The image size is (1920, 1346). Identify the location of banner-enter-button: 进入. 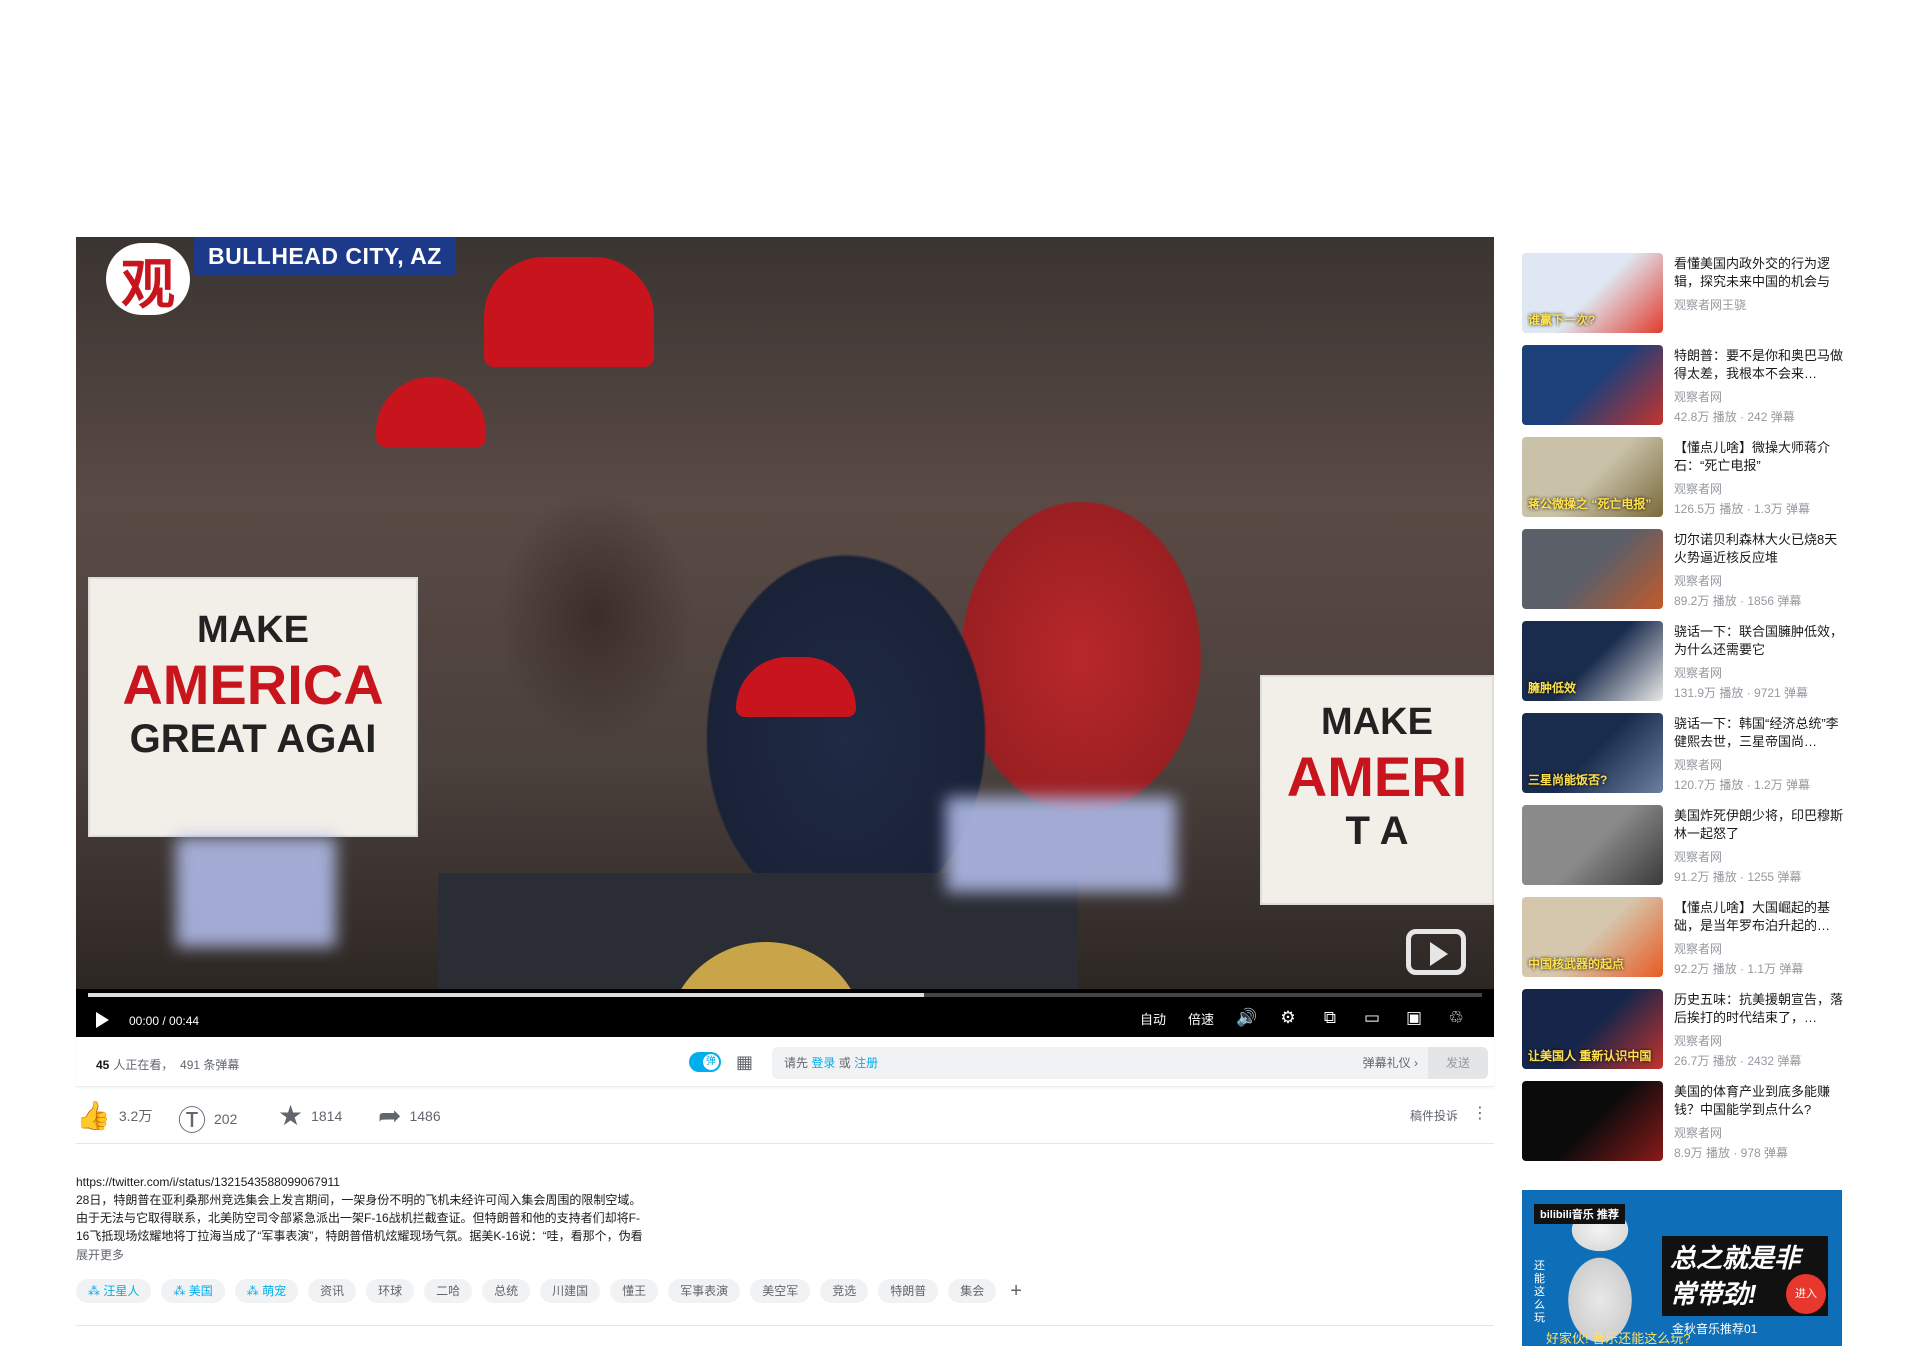
(1806, 1294).